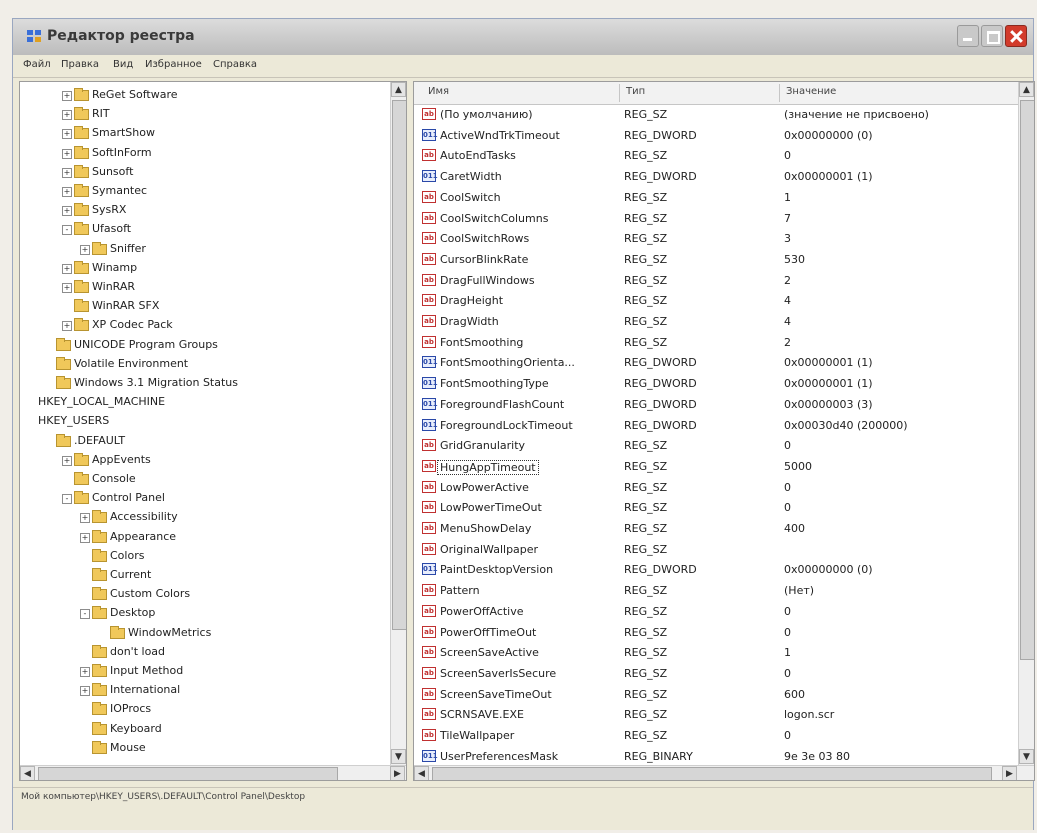 This screenshot has height=833, width=1037. Describe the element at coordinates (438, 91) in the screenshot. I see `header-name: Имя` at that location.